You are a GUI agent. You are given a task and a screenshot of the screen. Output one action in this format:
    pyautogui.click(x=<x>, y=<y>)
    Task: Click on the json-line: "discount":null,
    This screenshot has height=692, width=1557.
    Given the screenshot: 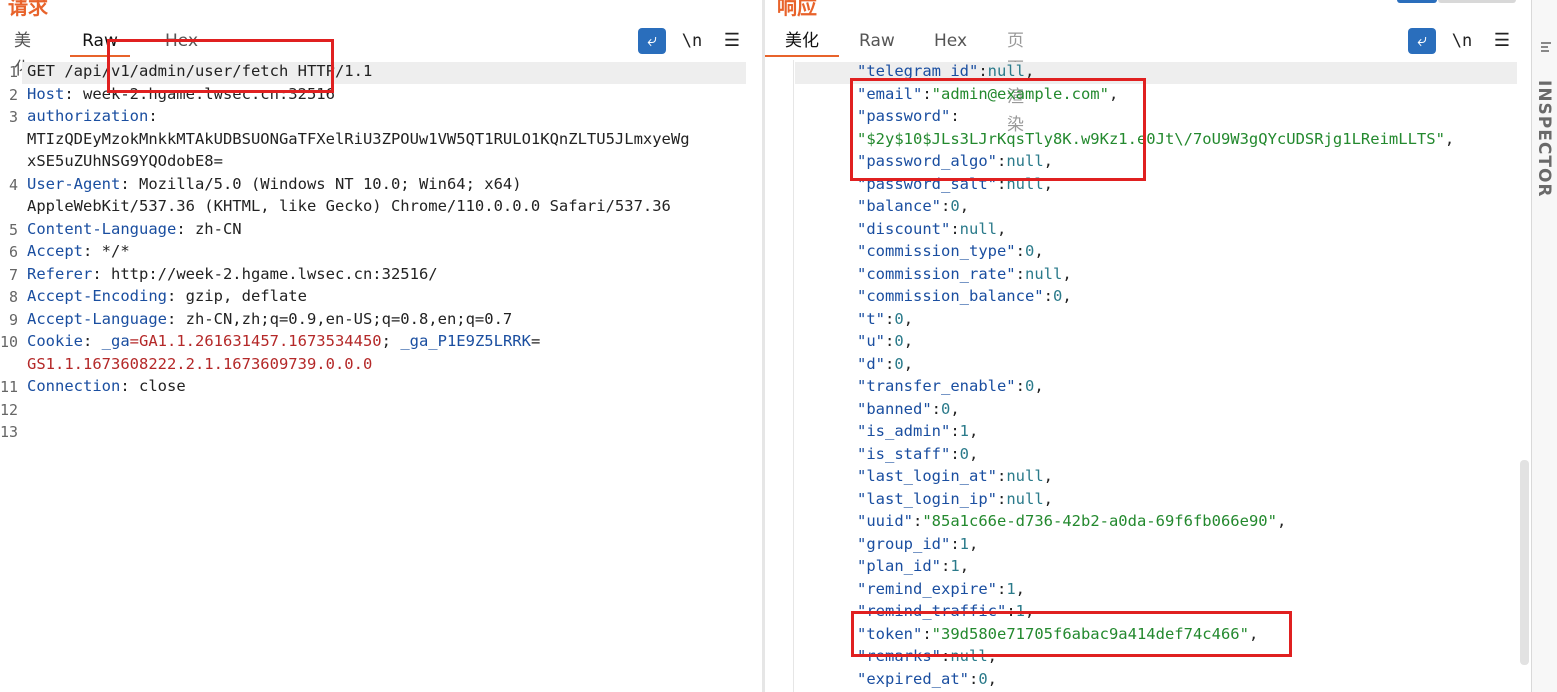 What is the action you would take?
    pyautogui.click(x=931, y=229)
    